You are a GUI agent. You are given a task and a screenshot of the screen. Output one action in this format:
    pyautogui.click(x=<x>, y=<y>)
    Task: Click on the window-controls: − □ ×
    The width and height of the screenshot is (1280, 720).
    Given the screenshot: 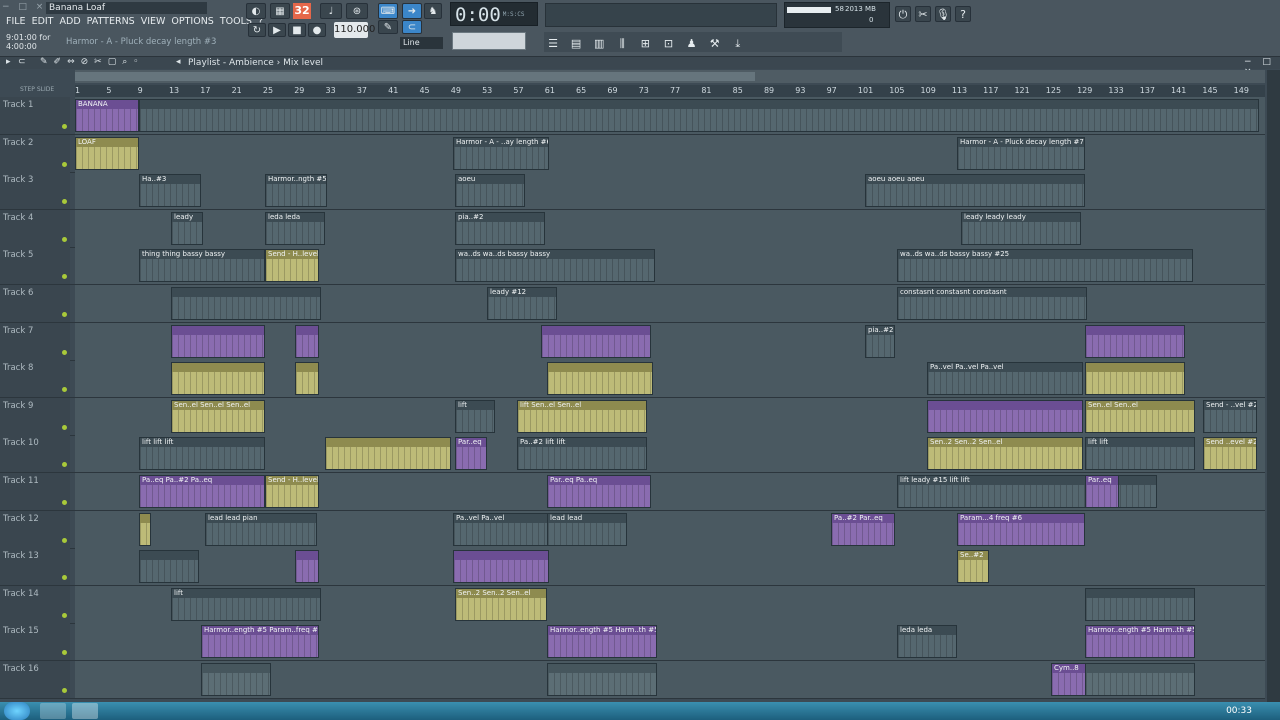 What is the action you would take?
    pyautogui.click(x=24, y=7)
    